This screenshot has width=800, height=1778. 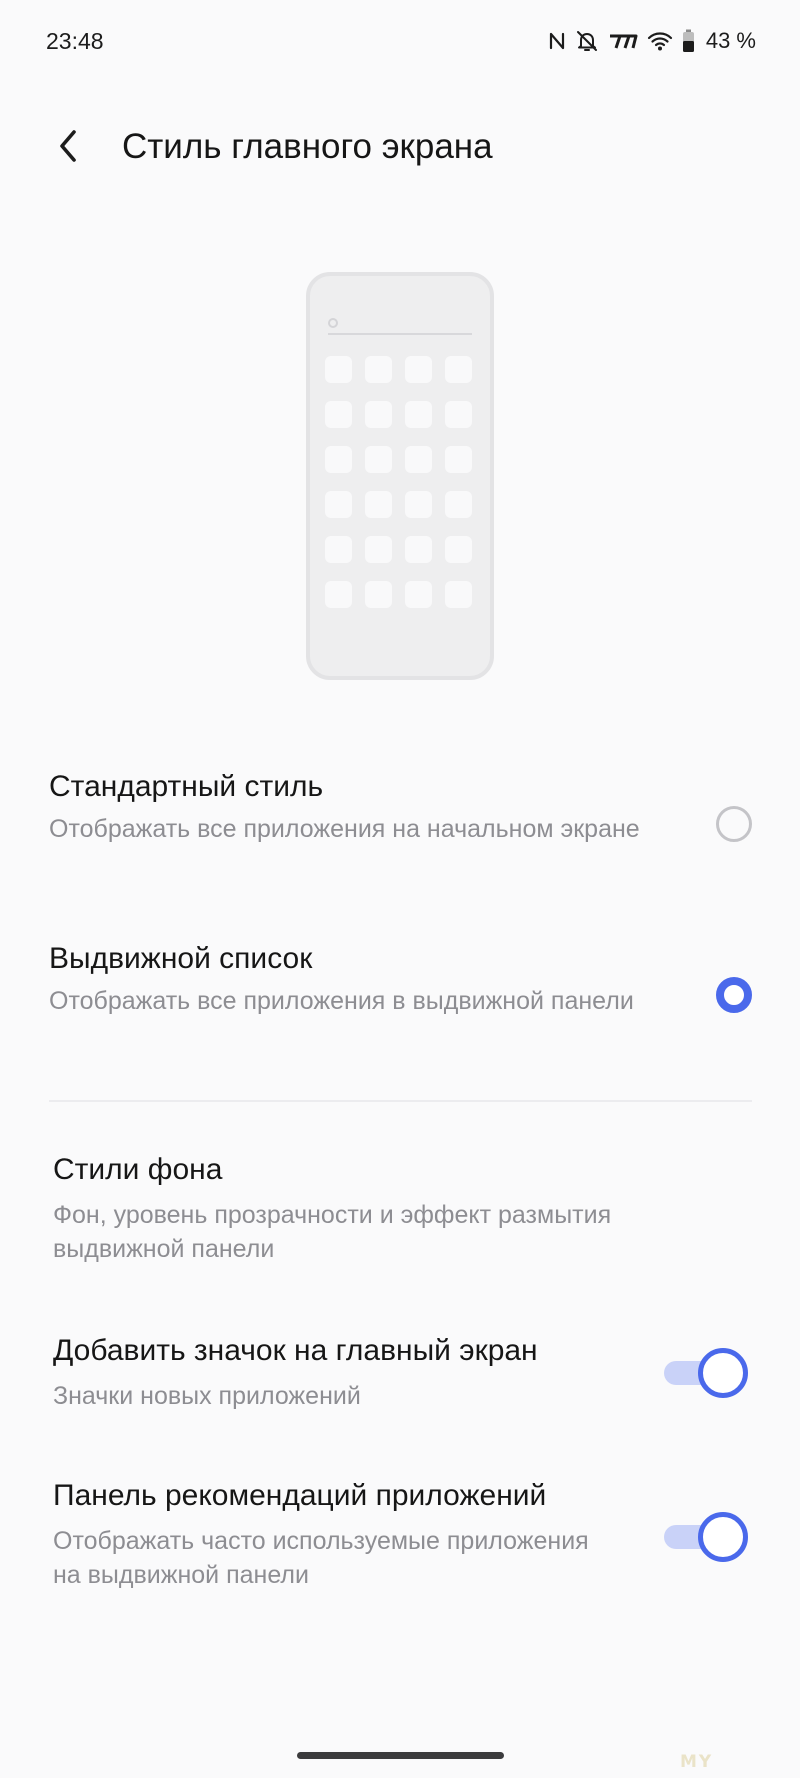 I want to click on home-style-preview, so click(x=400, y=476).